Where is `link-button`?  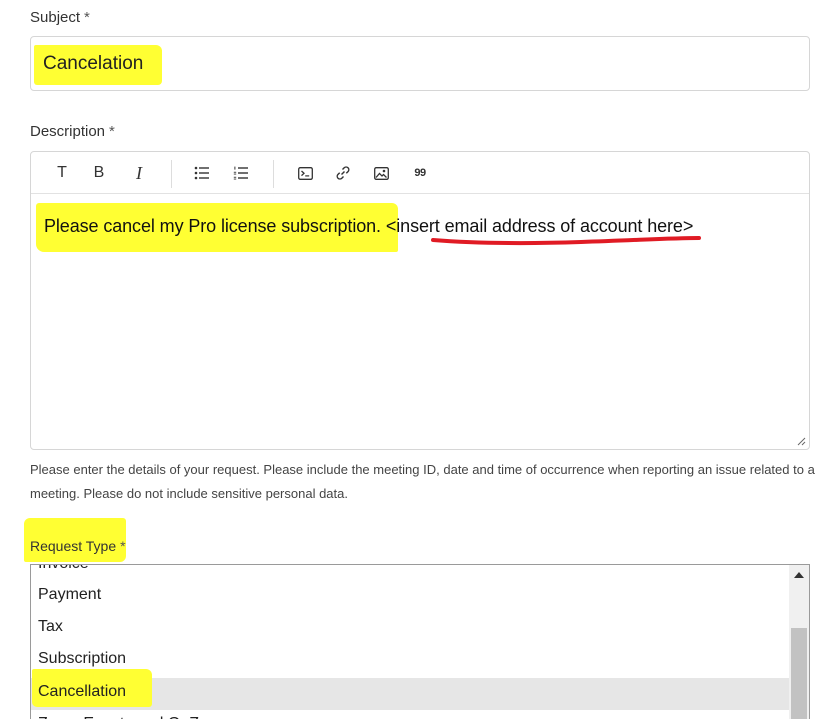
link-button is located at coordinates (343, 173).